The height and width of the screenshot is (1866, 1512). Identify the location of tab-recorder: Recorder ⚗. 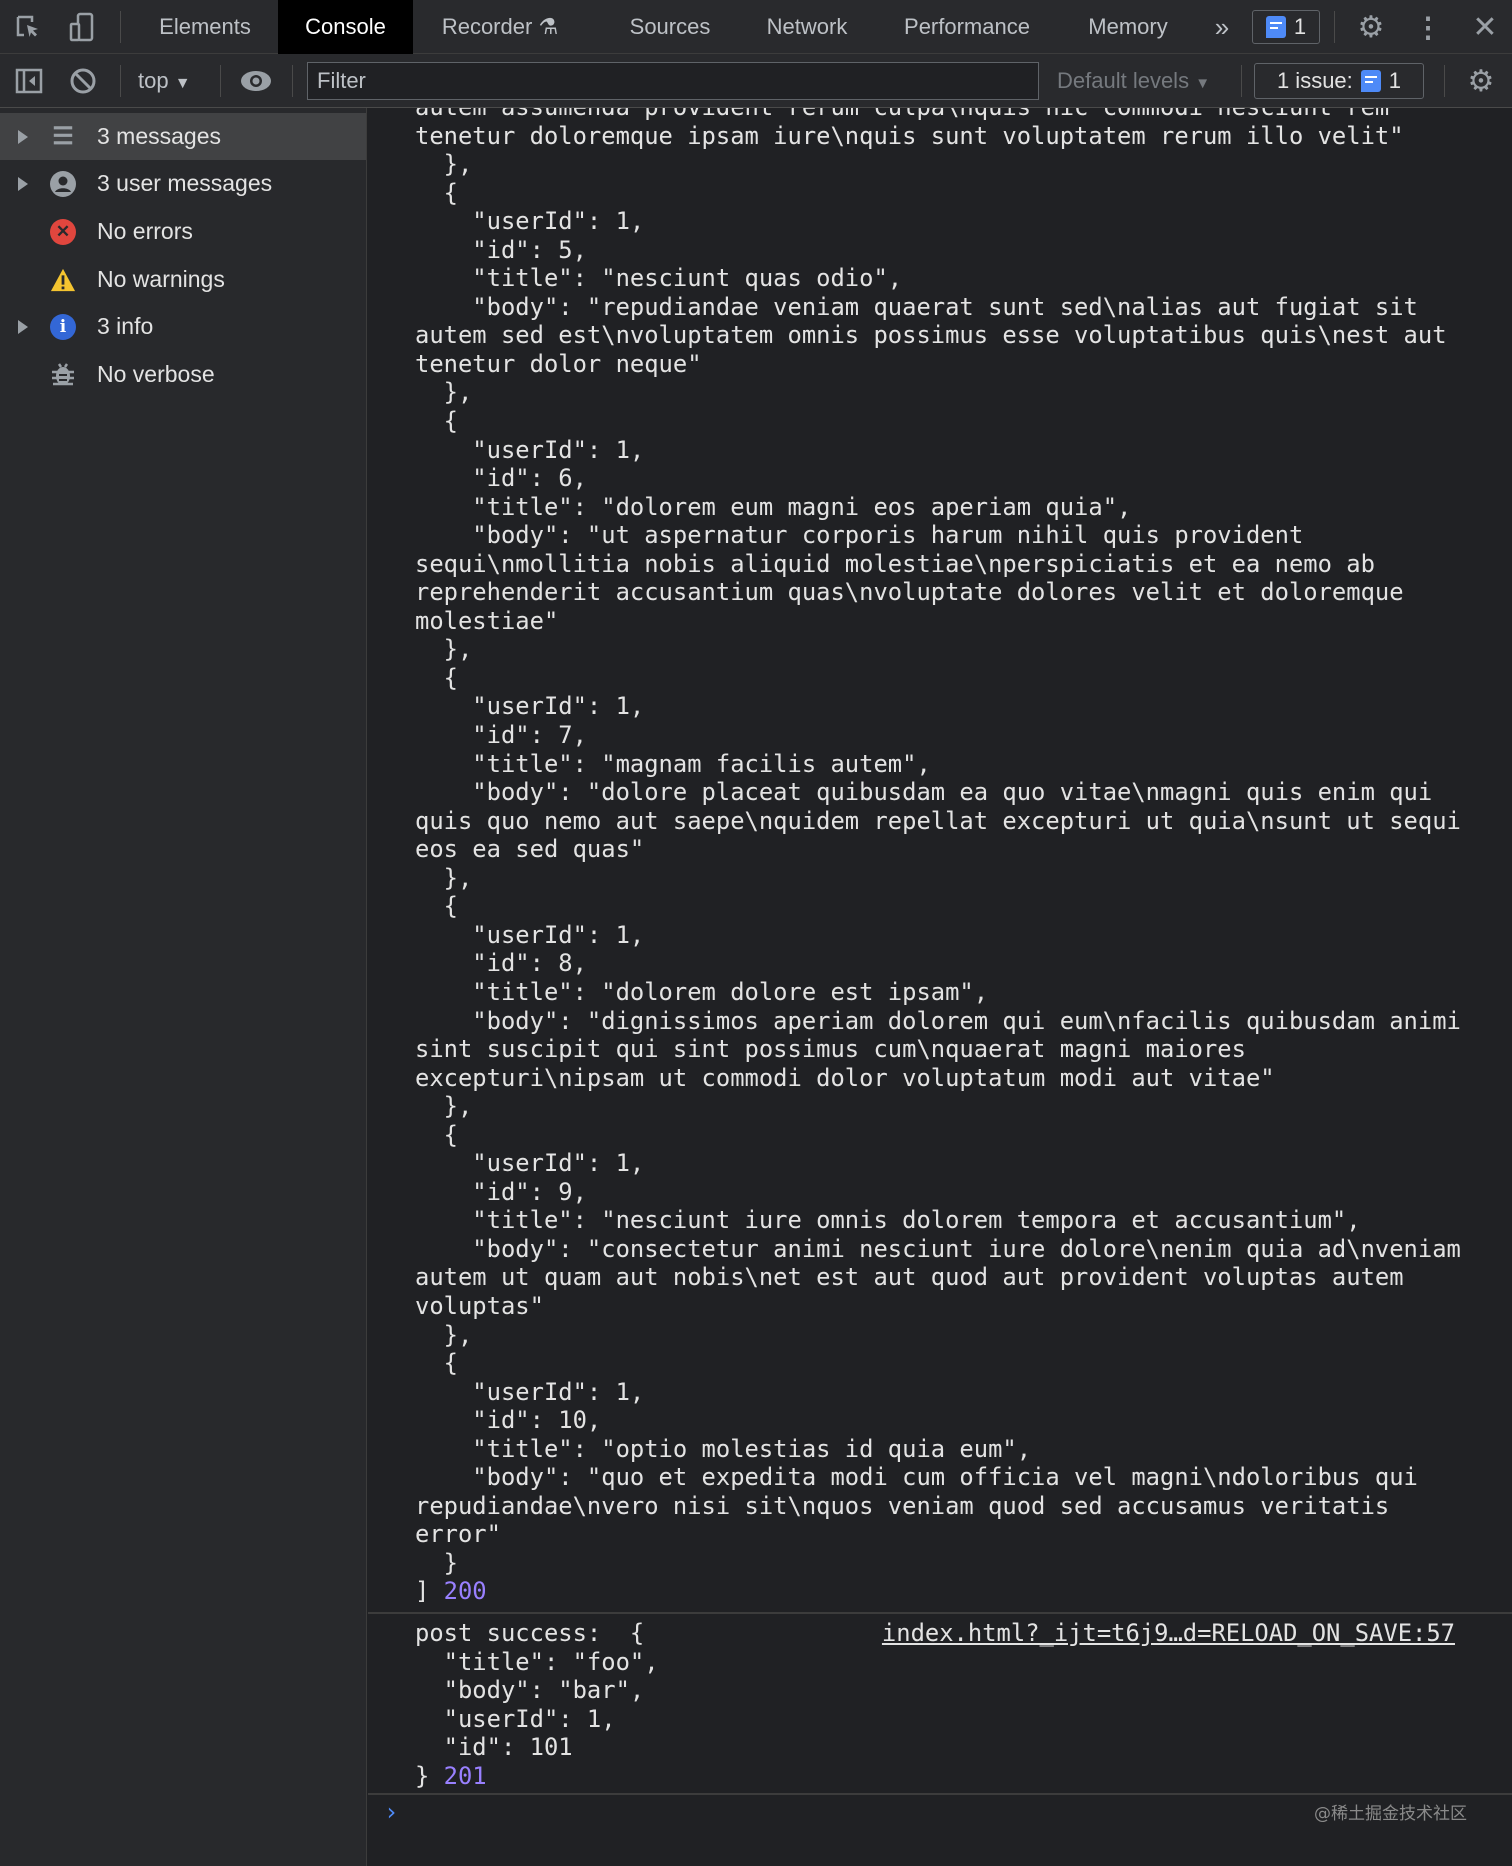
(500, 27).